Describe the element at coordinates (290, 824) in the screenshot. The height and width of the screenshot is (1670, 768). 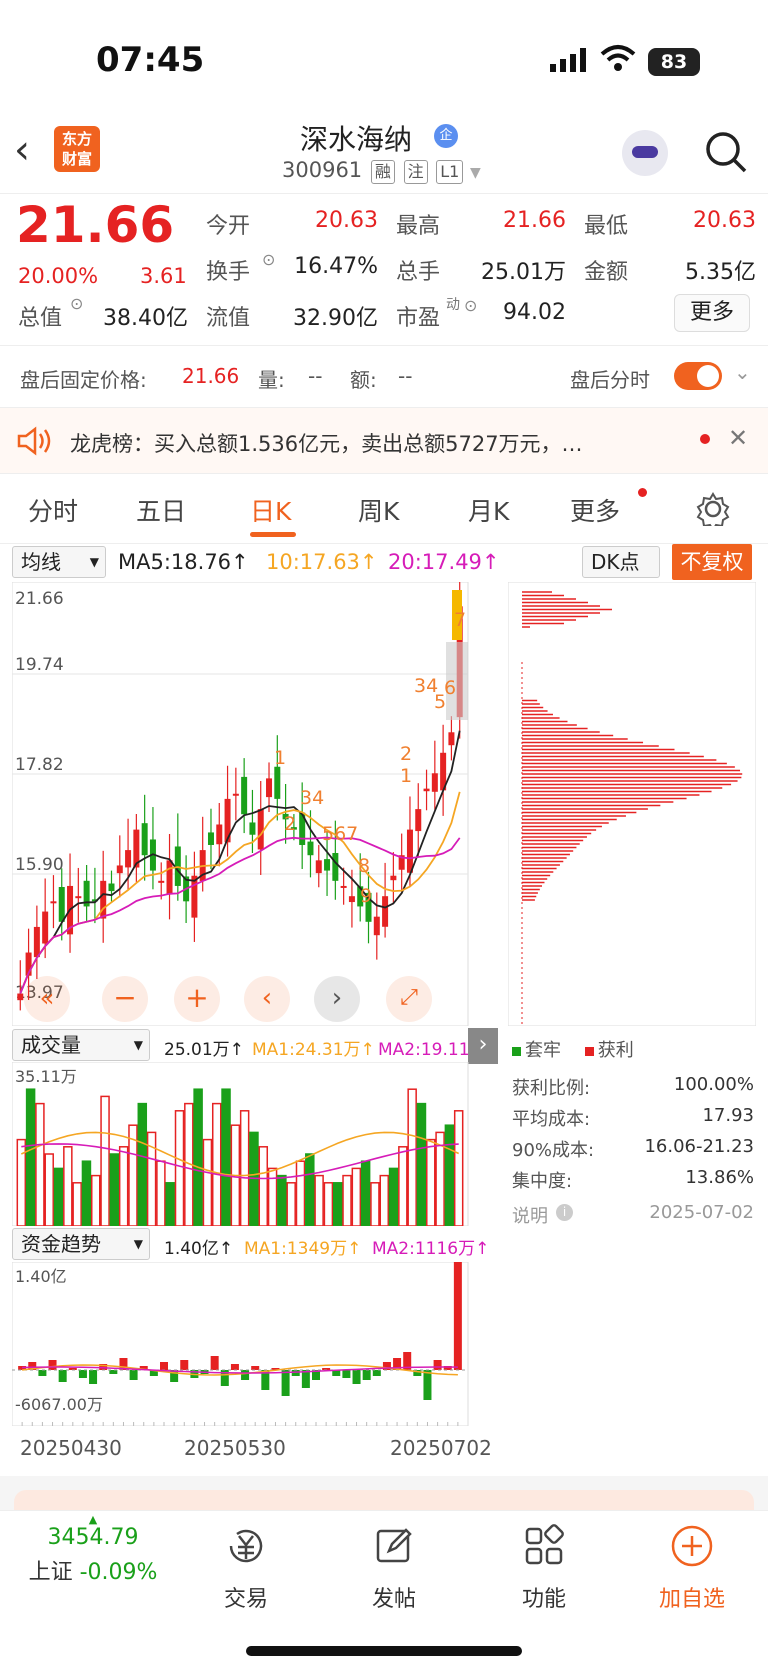
I see `signal-mark-label: 2` at that location.